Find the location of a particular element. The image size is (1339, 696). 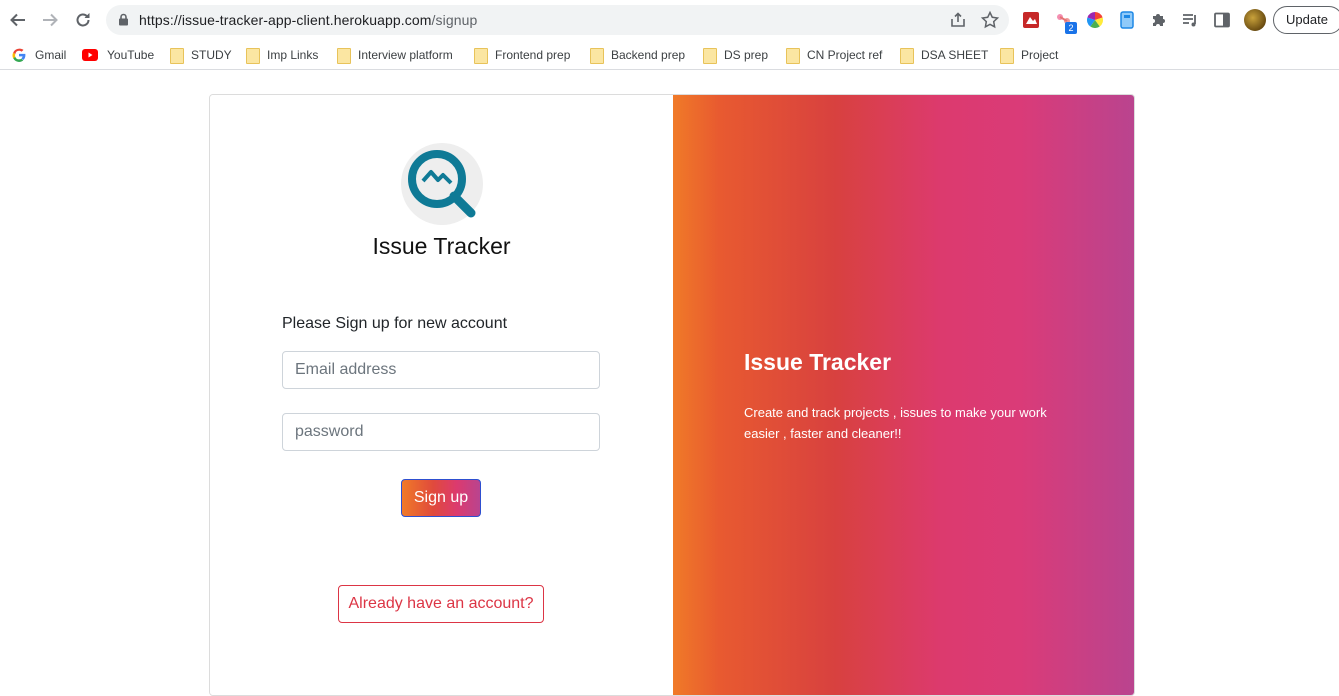

bookmark-label: Imp Links is located at coordinates (293, 55).